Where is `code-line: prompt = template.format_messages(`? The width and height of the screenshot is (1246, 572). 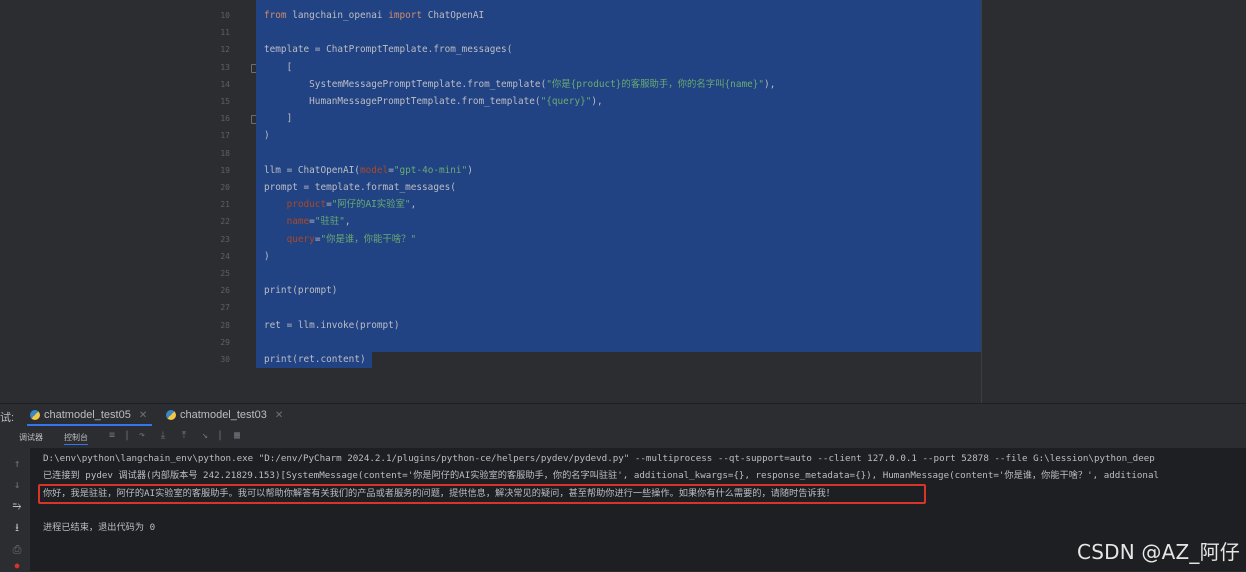 code-line: prompt = template.format_messages( is located at coordinates (360, 188).